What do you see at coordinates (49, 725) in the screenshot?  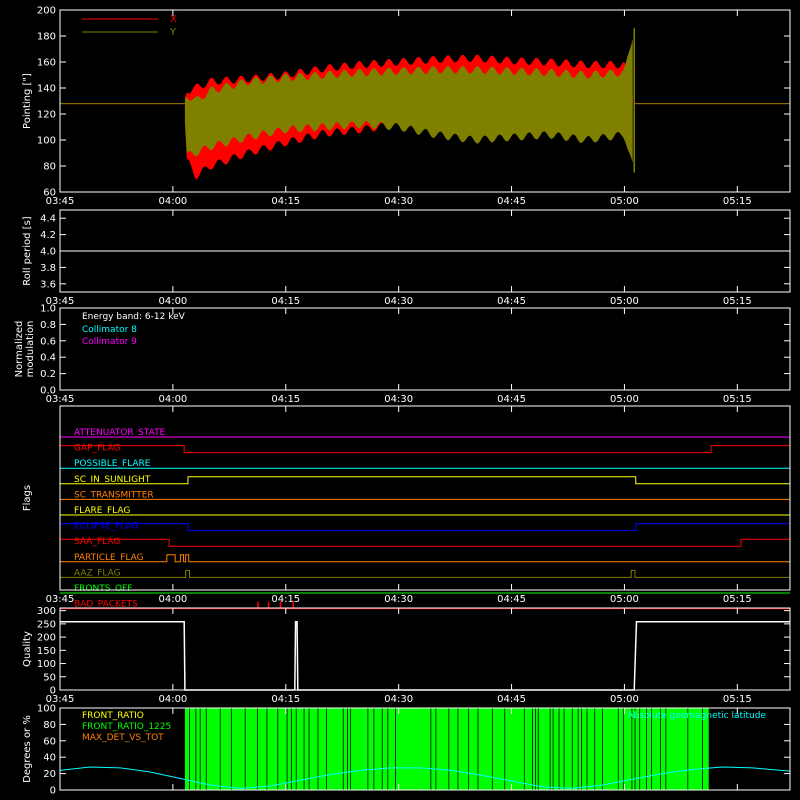 I see `y-tick-label: 80` at bounding box center [49, 725].